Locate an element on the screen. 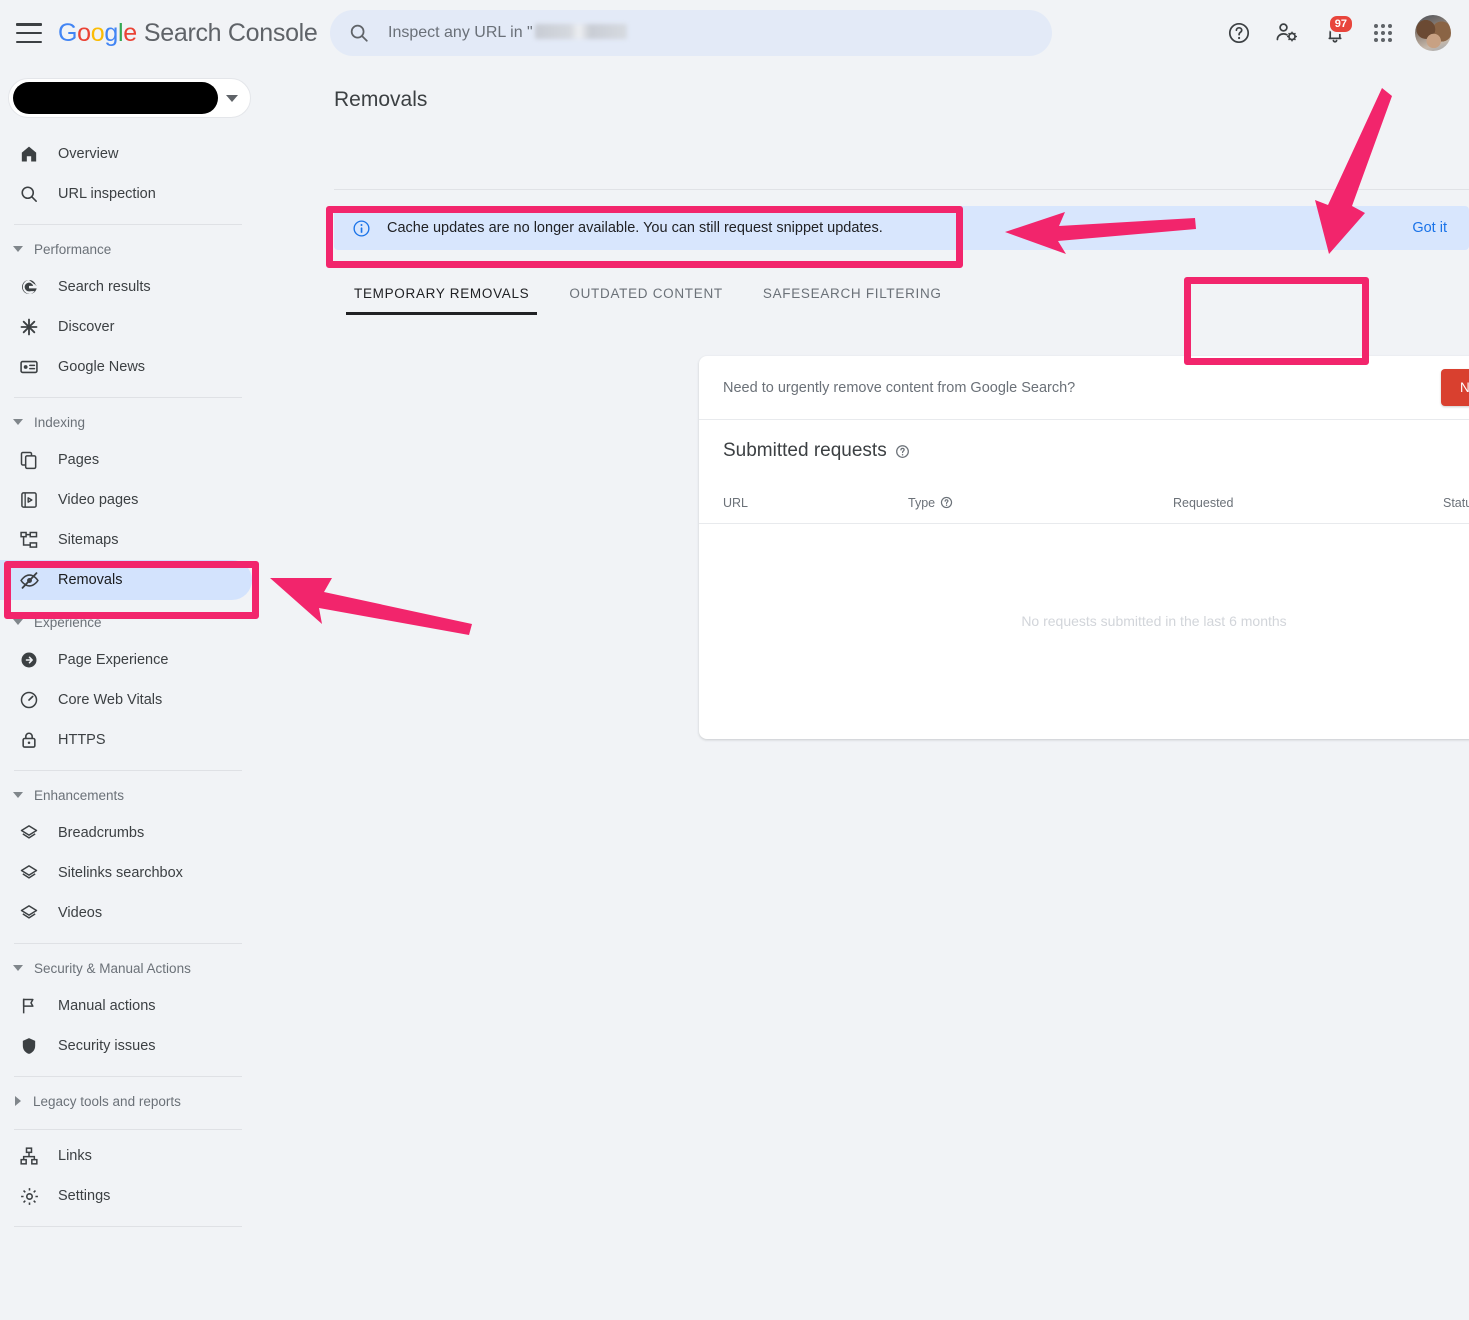 The image size is (1469, 1320). sidebar-item-manual-actions: Manual actions is located at coordinates (126, 1006).